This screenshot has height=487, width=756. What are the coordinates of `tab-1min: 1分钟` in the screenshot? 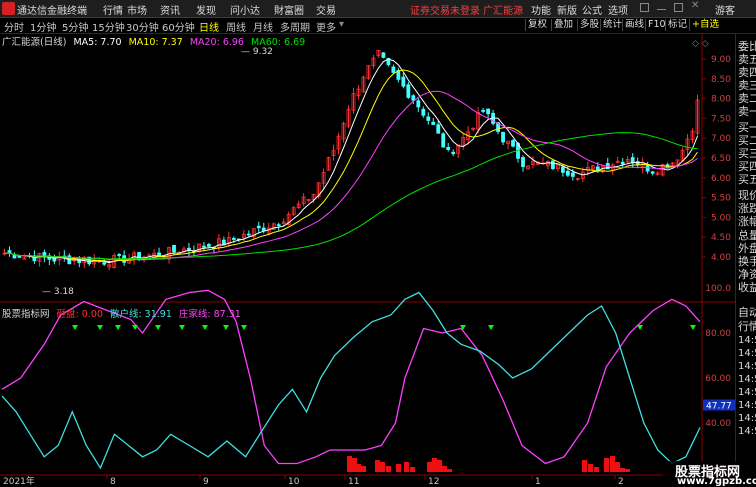 It's located at (43, 26).